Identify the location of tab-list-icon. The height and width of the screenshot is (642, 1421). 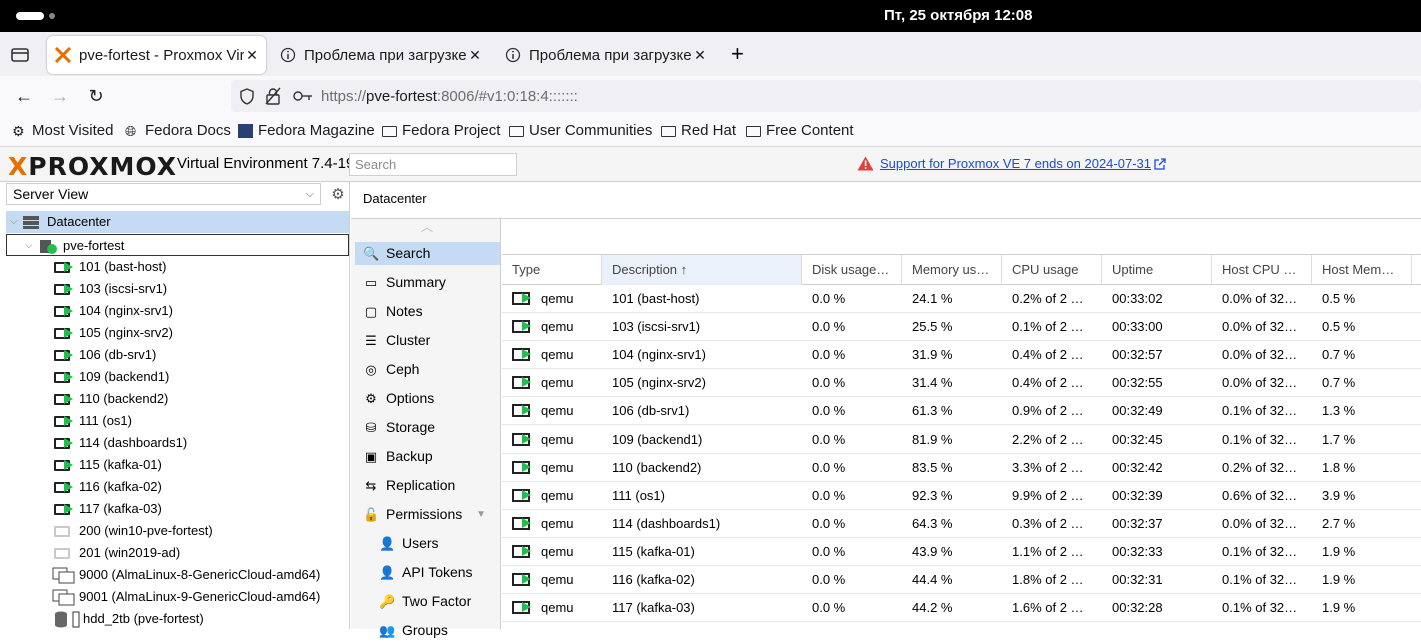
(20, 55).